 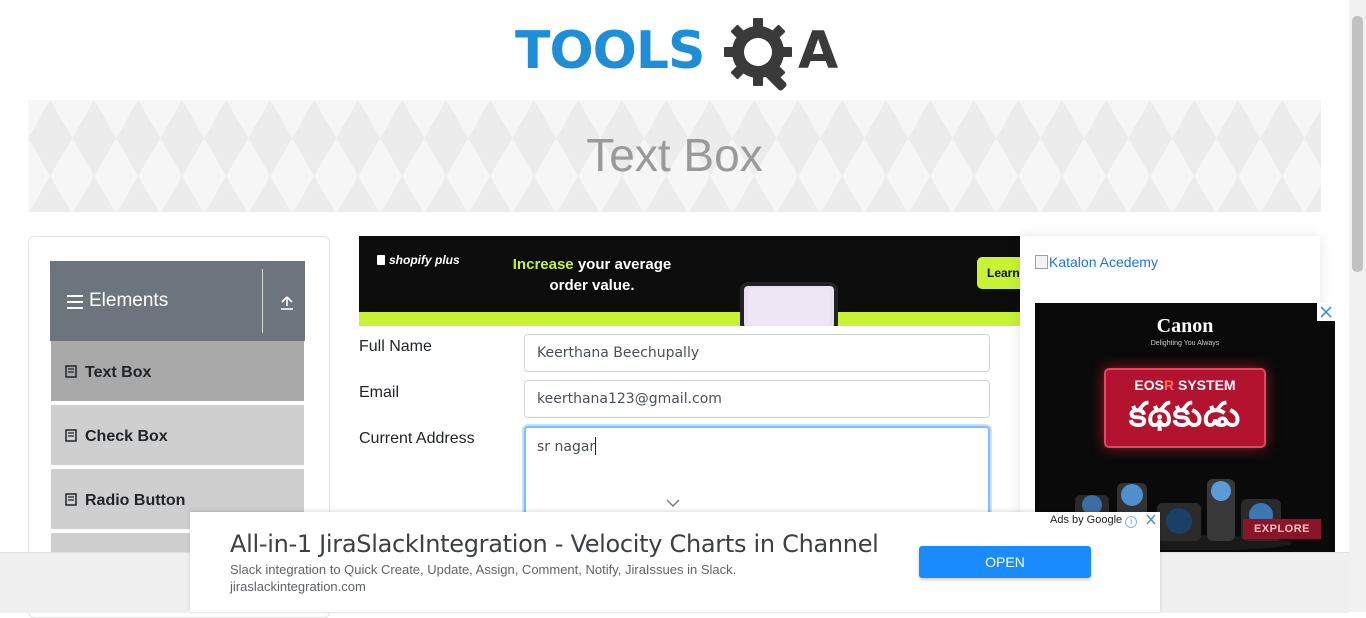 I want to click on ad-headline: Increase your average order value., so click(x=592, y=275).